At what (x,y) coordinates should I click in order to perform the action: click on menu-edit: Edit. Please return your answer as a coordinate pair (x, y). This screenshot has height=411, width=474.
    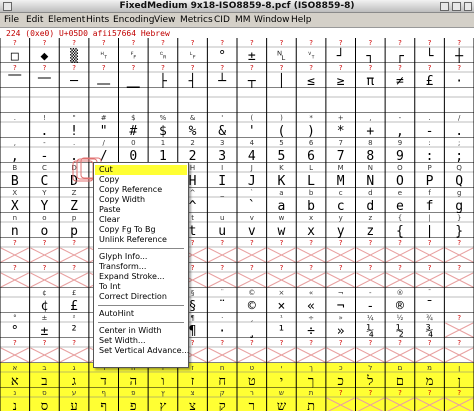
    Looking at the image, I should click on (34, 20).